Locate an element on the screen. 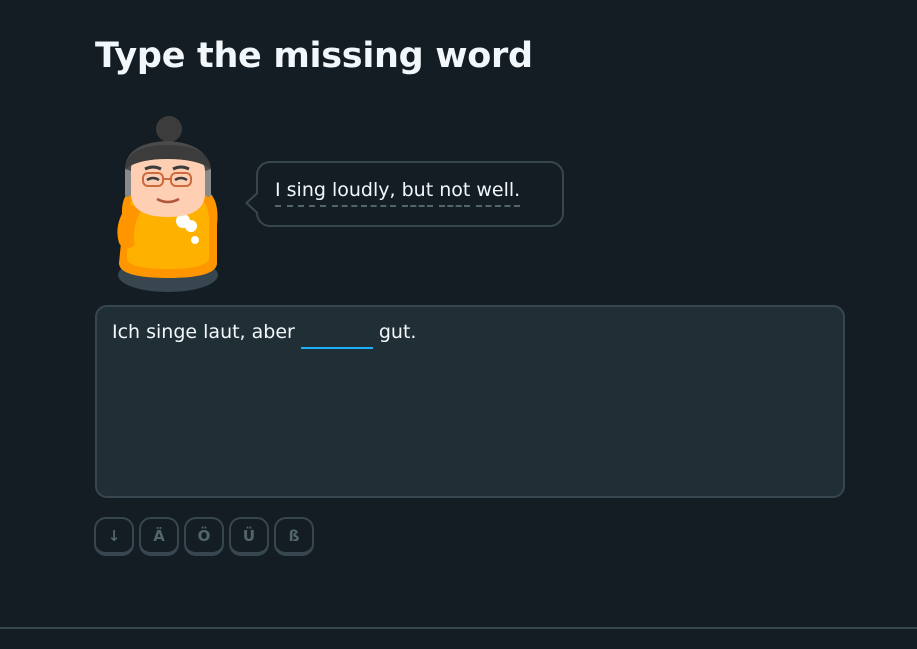  prompt-sentence: I sing loudly, but not well. is located at coordinates (398, 193).